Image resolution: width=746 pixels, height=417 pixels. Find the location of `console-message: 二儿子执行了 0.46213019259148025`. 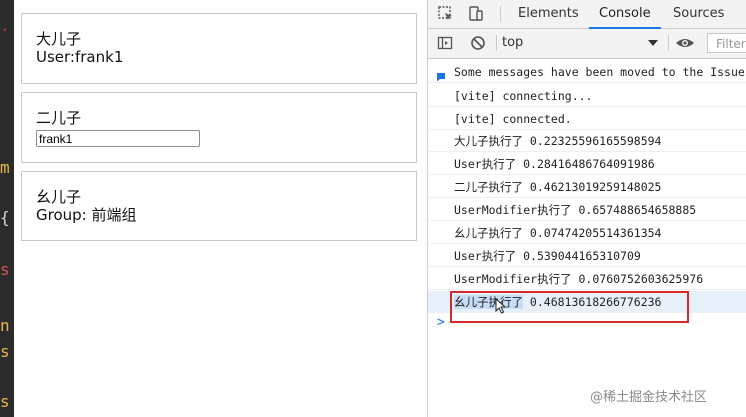

console-message: 二儿子执行了 0.46213019259148025 is located at coordinates (587, 187).